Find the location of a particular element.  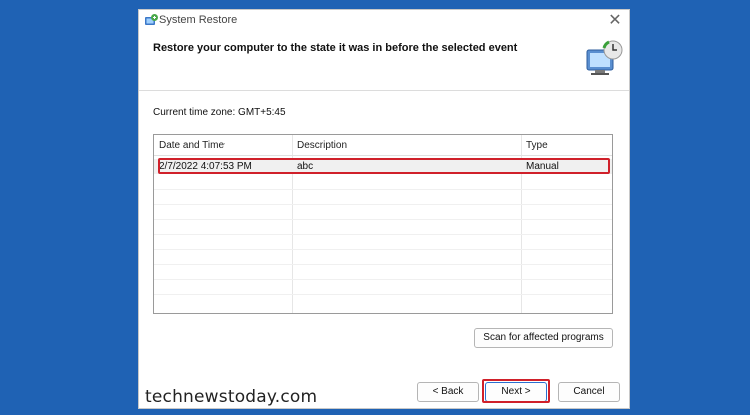

close-icon: ✕ is located at coordinates (615, 19).